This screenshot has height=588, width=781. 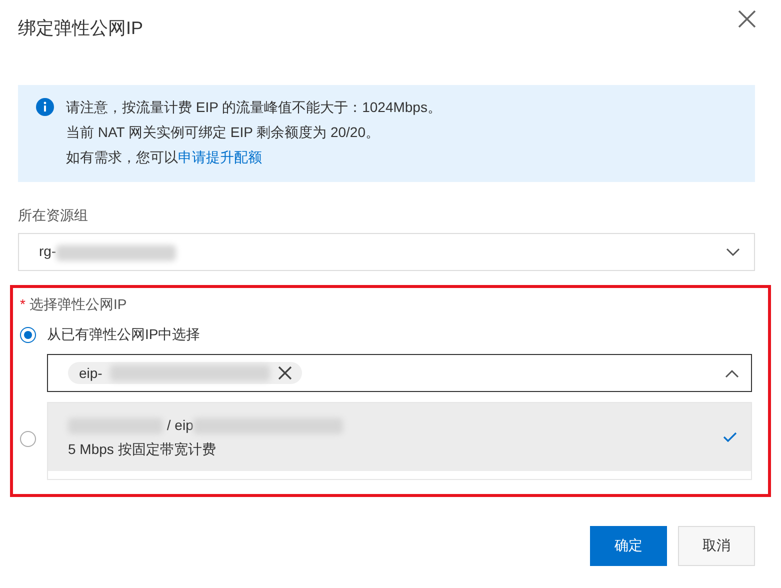 What do you see at coordinates (730, 437) in the screenshot?
I see `check-icon` at bounding box center [730, 437].